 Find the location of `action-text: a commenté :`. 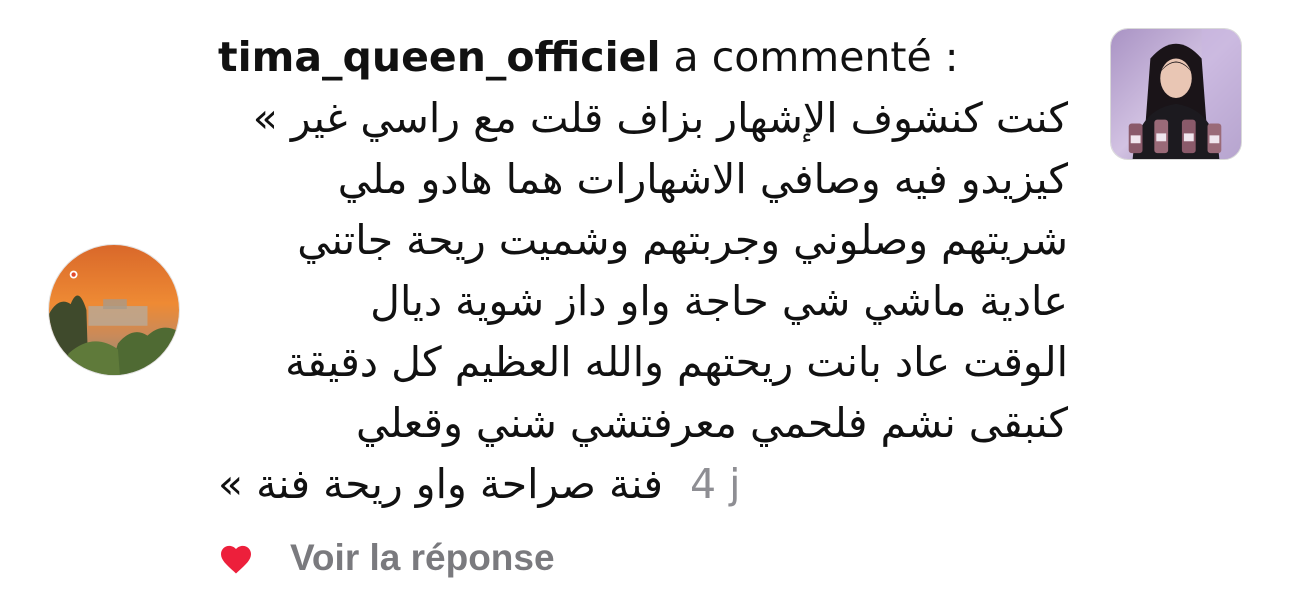

action-text: a commenté : is located at coordinates (816, 57).